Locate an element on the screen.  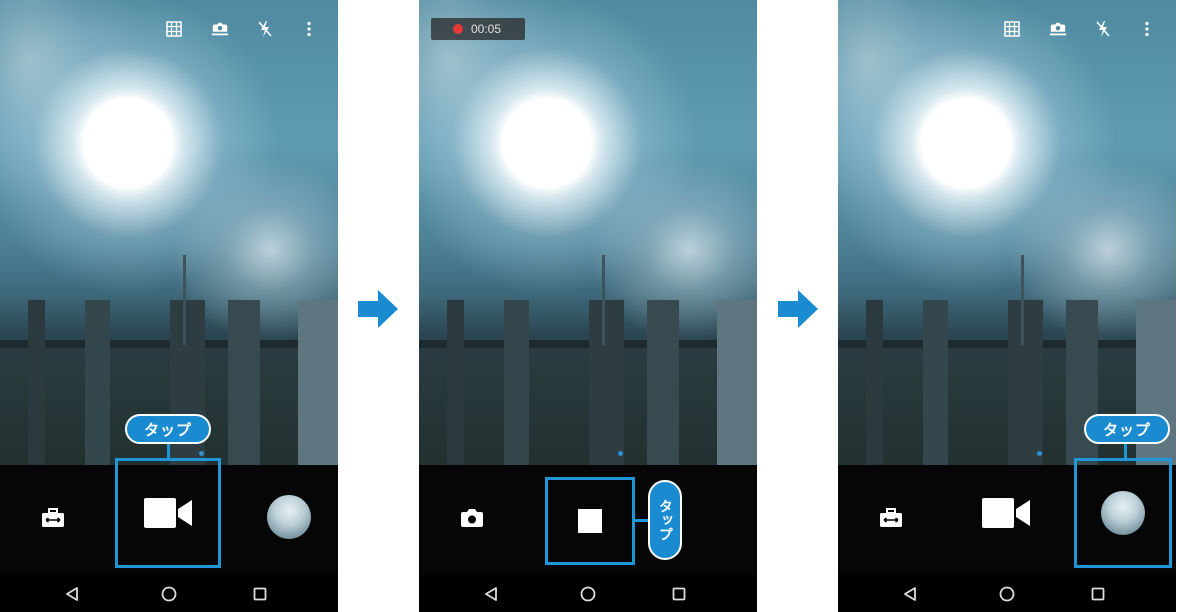
stop-button is located at coordinates (590, 521).